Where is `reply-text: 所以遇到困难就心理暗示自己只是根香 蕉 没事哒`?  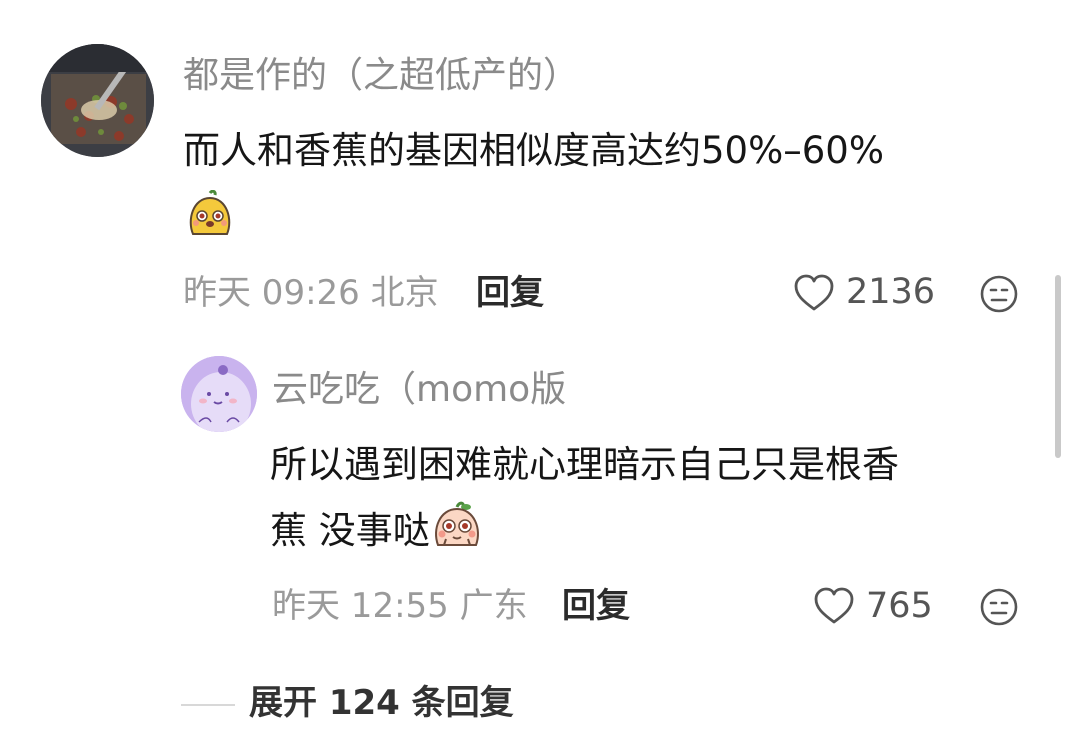 reply-text: 所以遇到困难就心理暗示自己只是根香 蕉 没事哒 is located at coordinates (584, 498).